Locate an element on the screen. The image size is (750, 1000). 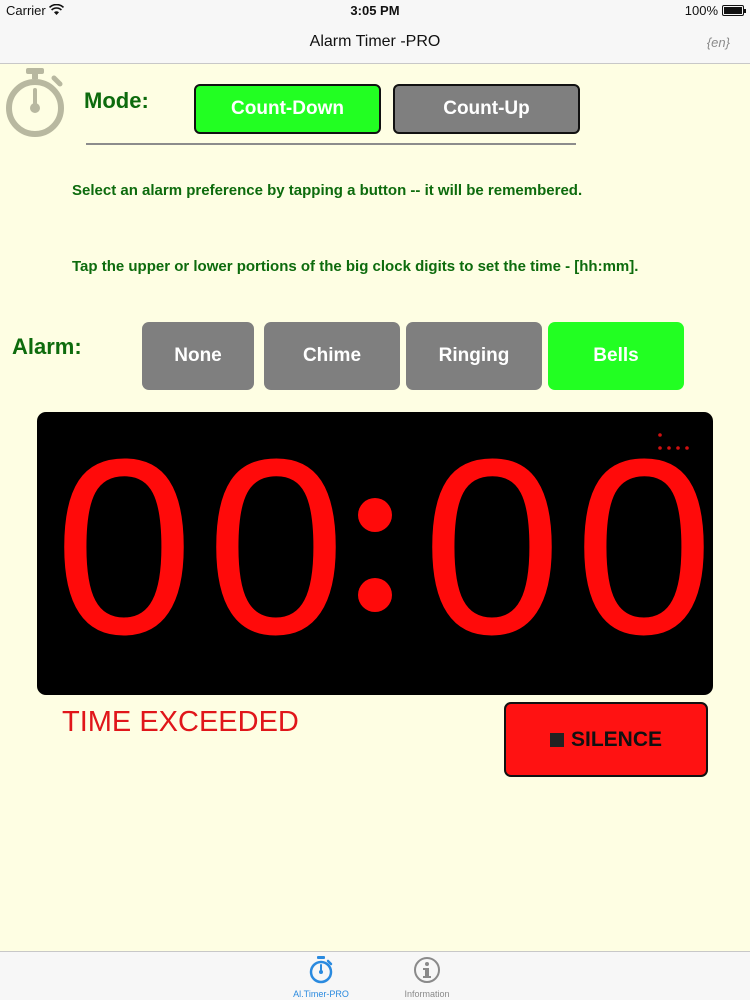
time-exceeded-message: TIME EXCEEDED is located at coordinates (180, 722).